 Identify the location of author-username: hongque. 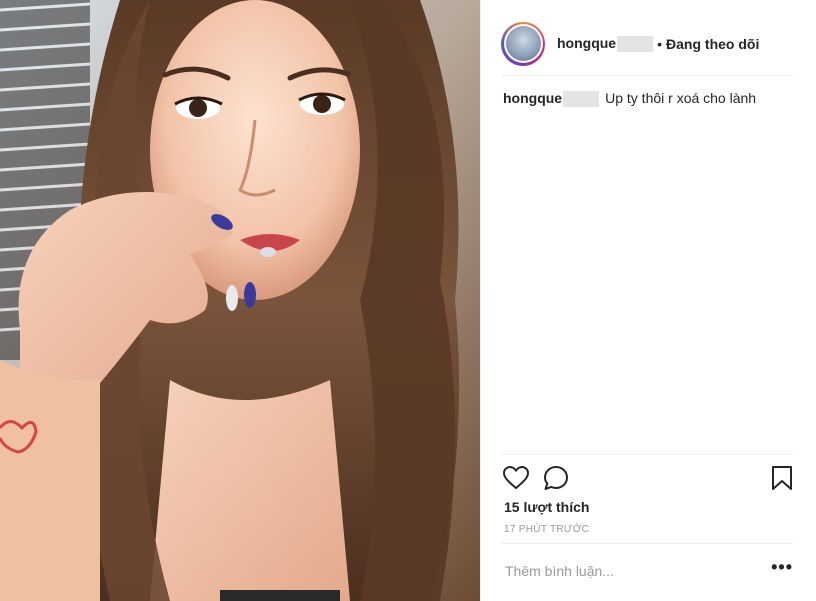
(605, 44).